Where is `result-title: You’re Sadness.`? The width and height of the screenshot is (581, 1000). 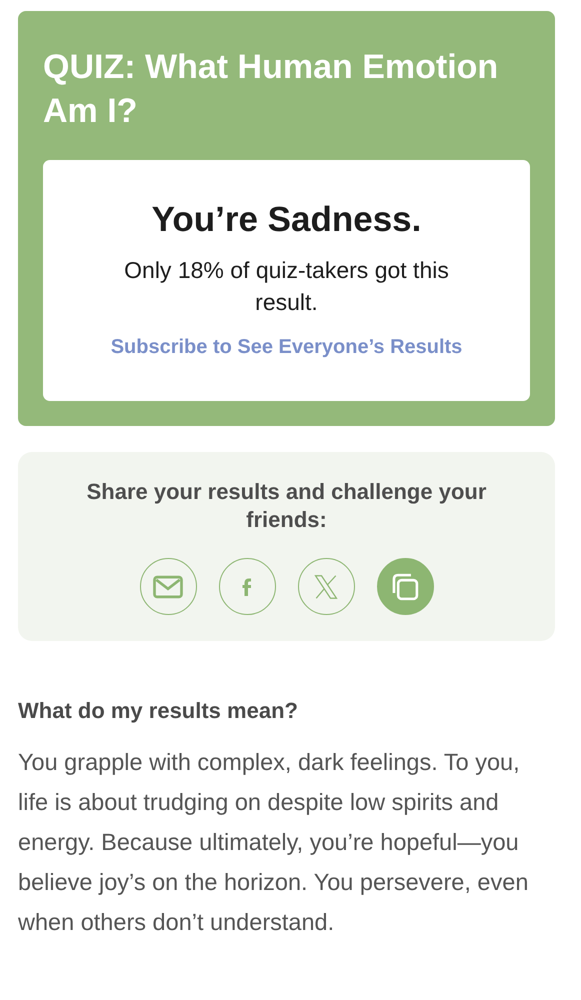
result-title: You’re Sadness. is located at coordinates (286, 220).